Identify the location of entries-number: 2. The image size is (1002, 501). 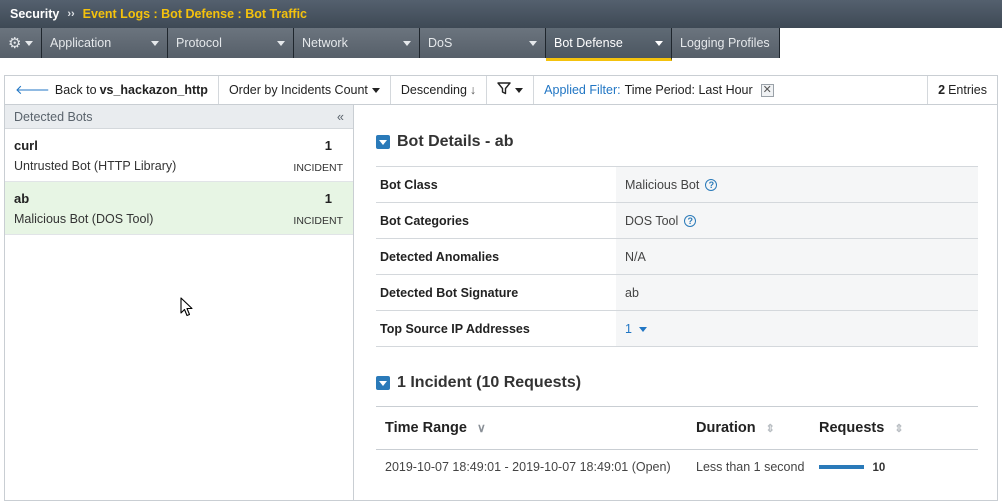
(942, 90).